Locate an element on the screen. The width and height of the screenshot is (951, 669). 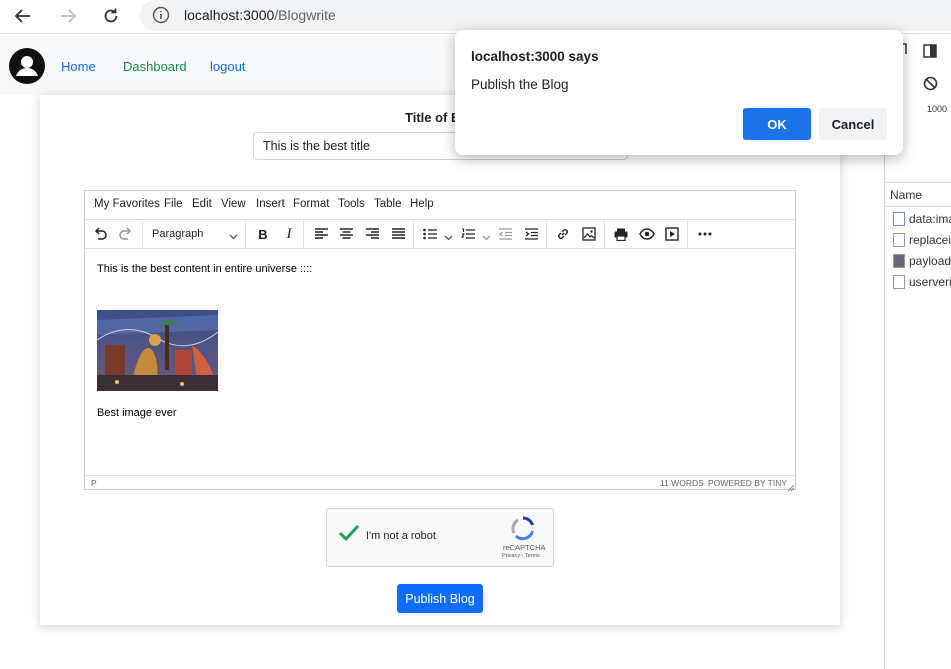
reload-button is located at coordinates (111, 16).